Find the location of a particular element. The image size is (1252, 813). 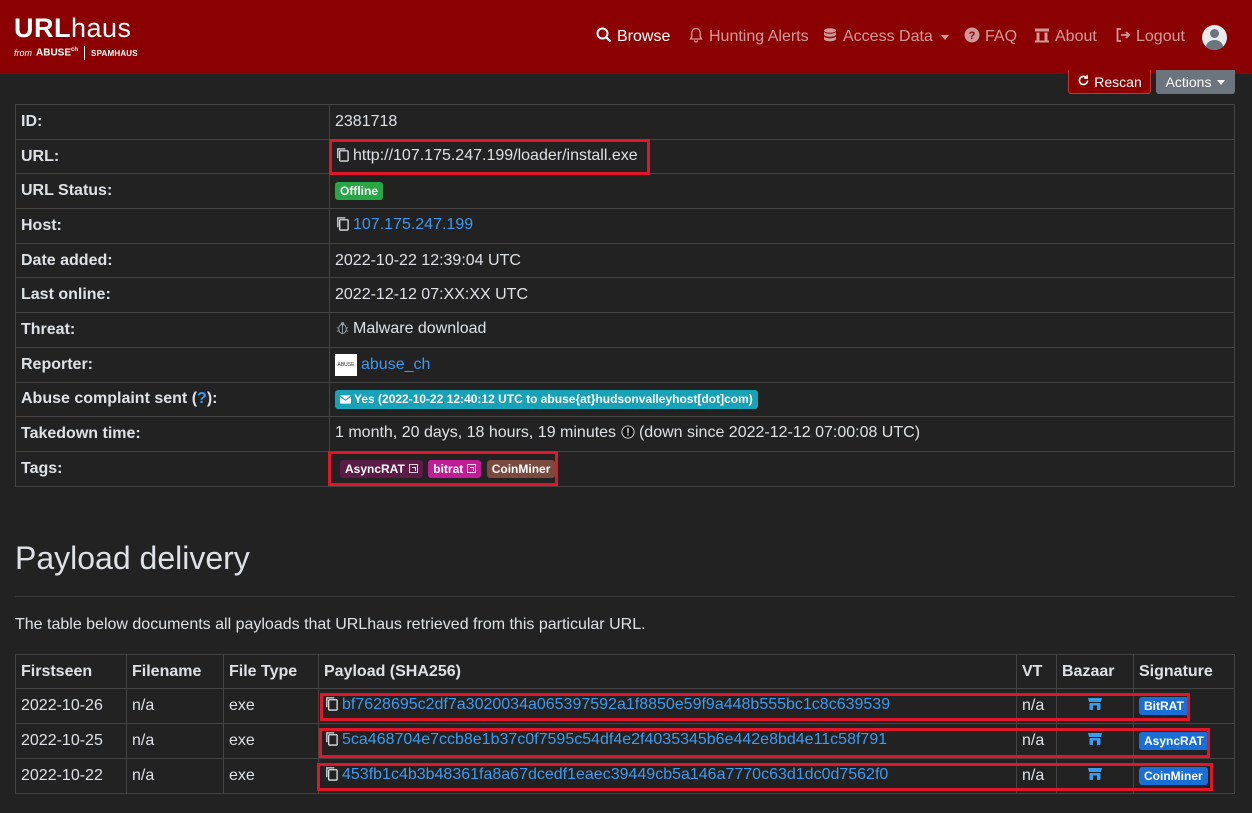

col-signature: Signature is located at coordinates (1184, 671).